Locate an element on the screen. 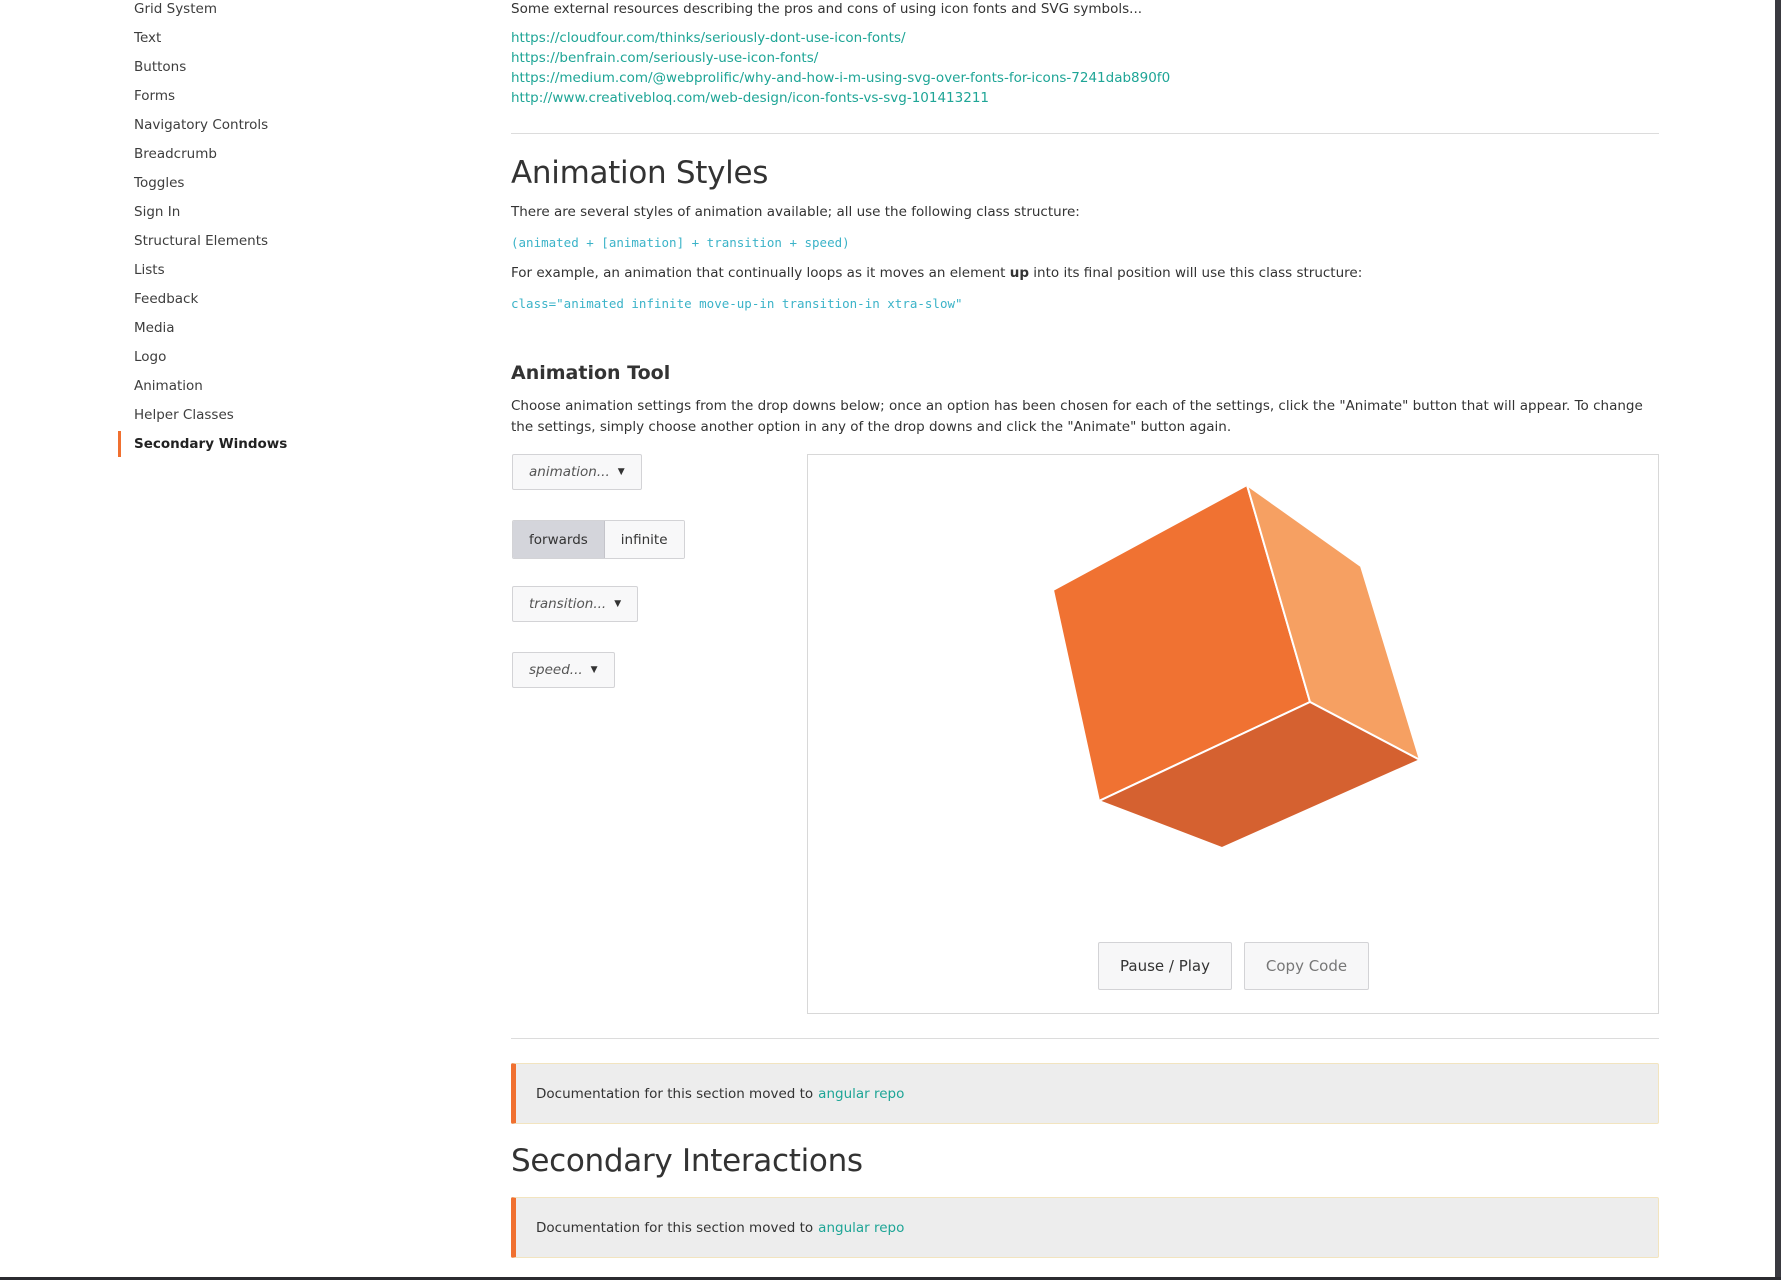 This screenshot has height=1280, width=1781. sidebar-item-text: Text is located at coordinates (147, 38).